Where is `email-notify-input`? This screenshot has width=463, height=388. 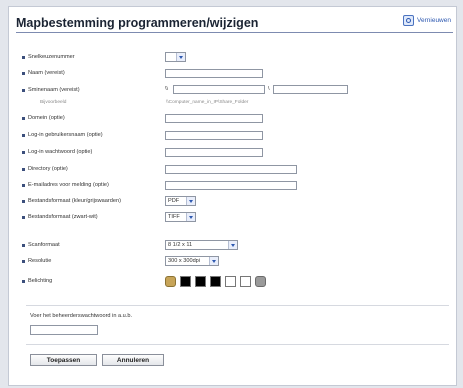 email-notify-input is located at coordinates (231, 185).